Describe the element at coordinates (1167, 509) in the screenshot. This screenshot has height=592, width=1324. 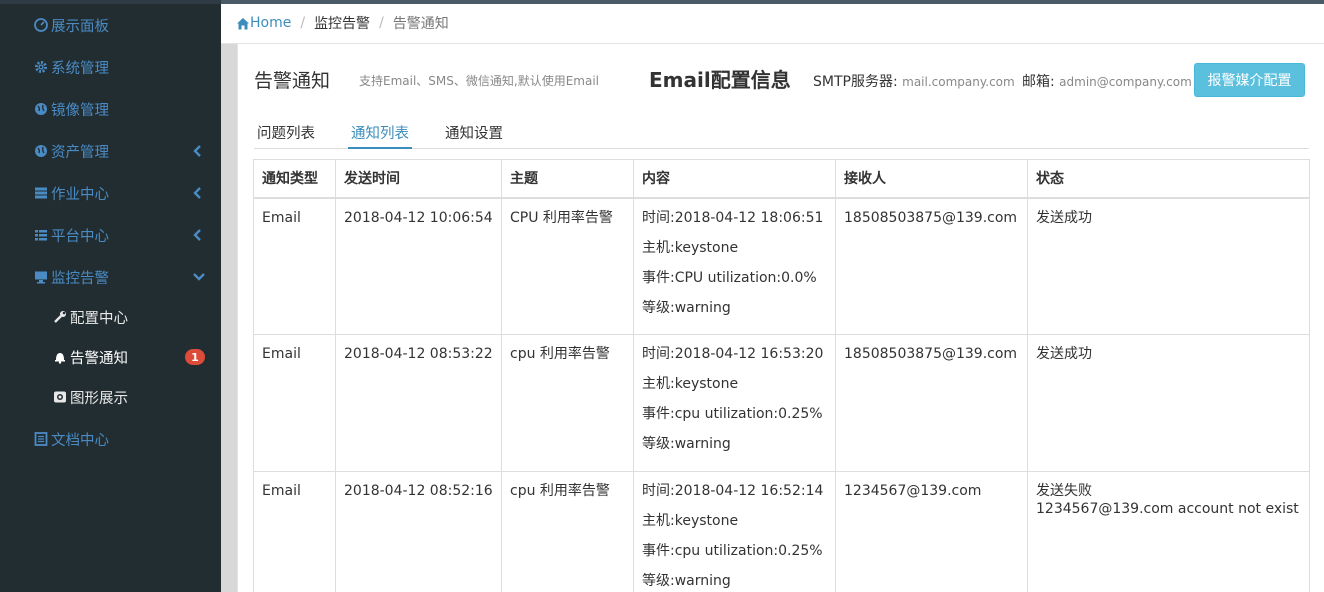
I see `status-detail: 1234567@139.com account not exist` at that location.